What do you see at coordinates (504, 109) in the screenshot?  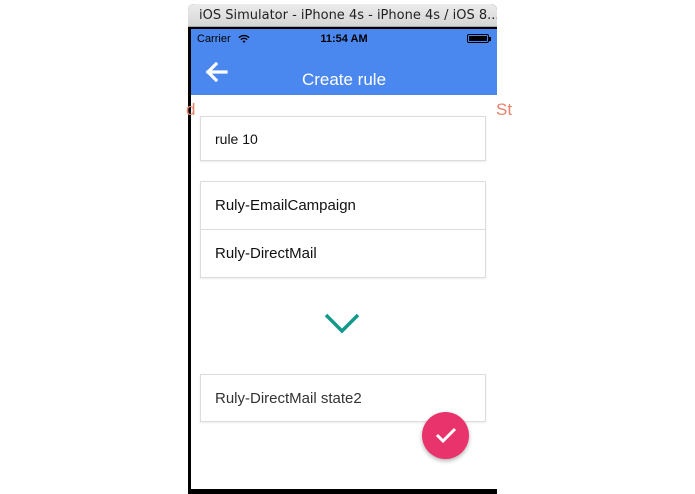 I see `background-text-right: St` at bounding box center [504, 109].